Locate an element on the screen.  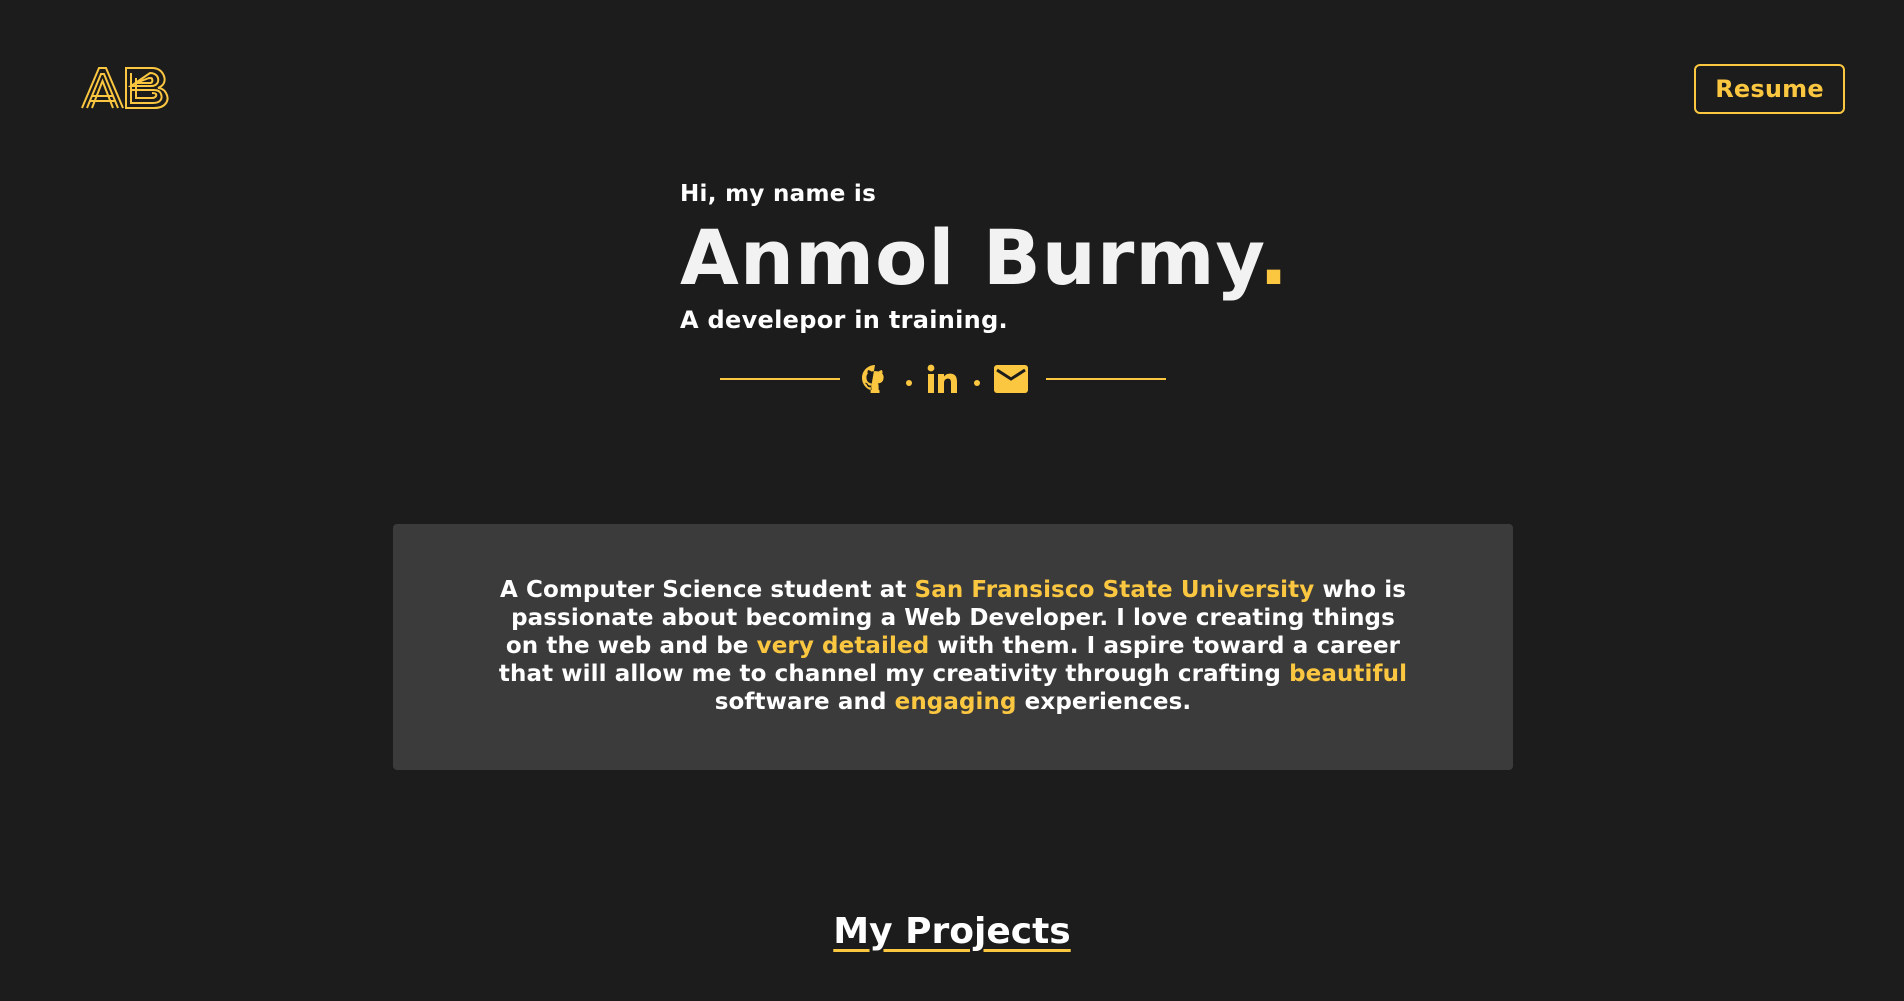
about-text-part: software and is located at coordinates (804, 702).